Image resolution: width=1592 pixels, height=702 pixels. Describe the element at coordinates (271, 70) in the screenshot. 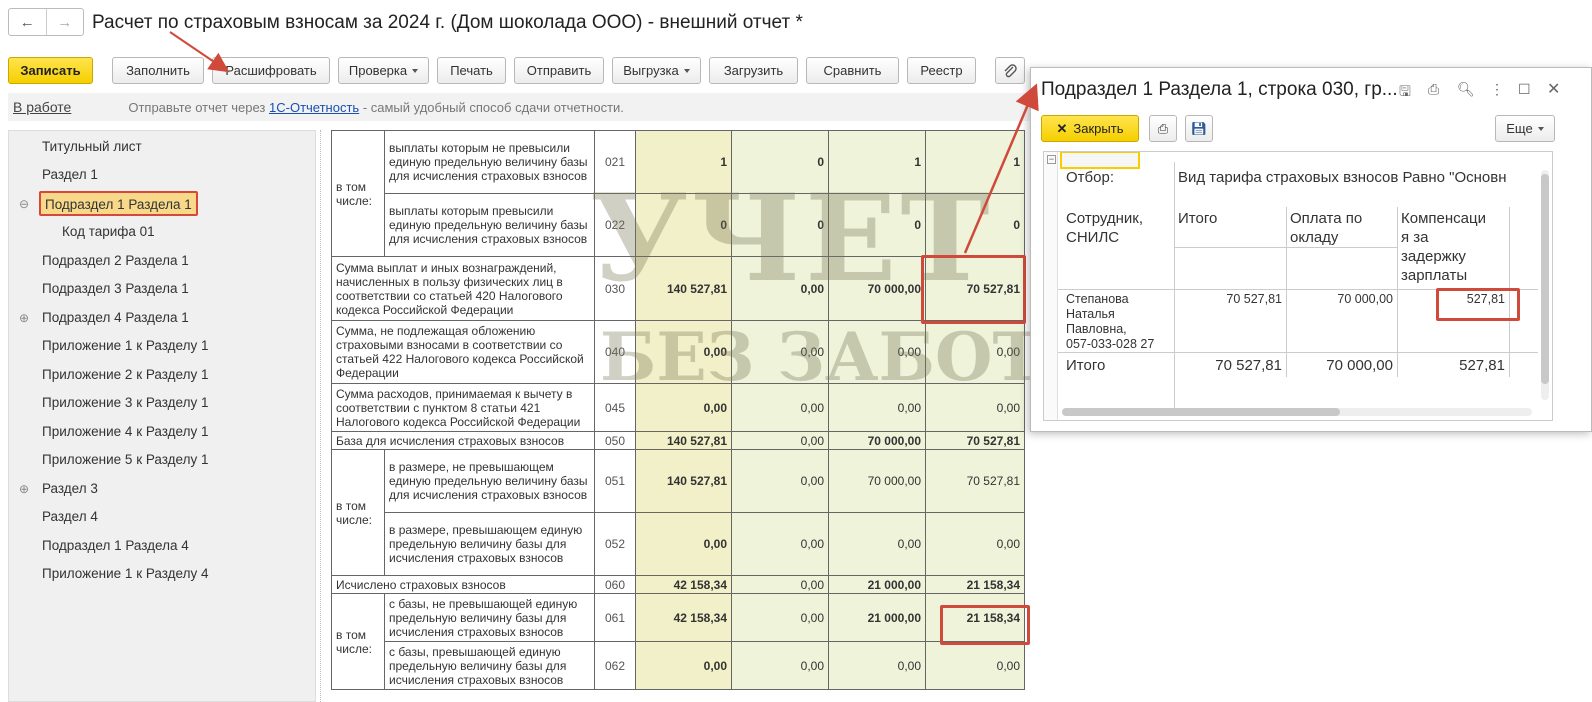

I see `decode-button: Расшифровать` at that location.